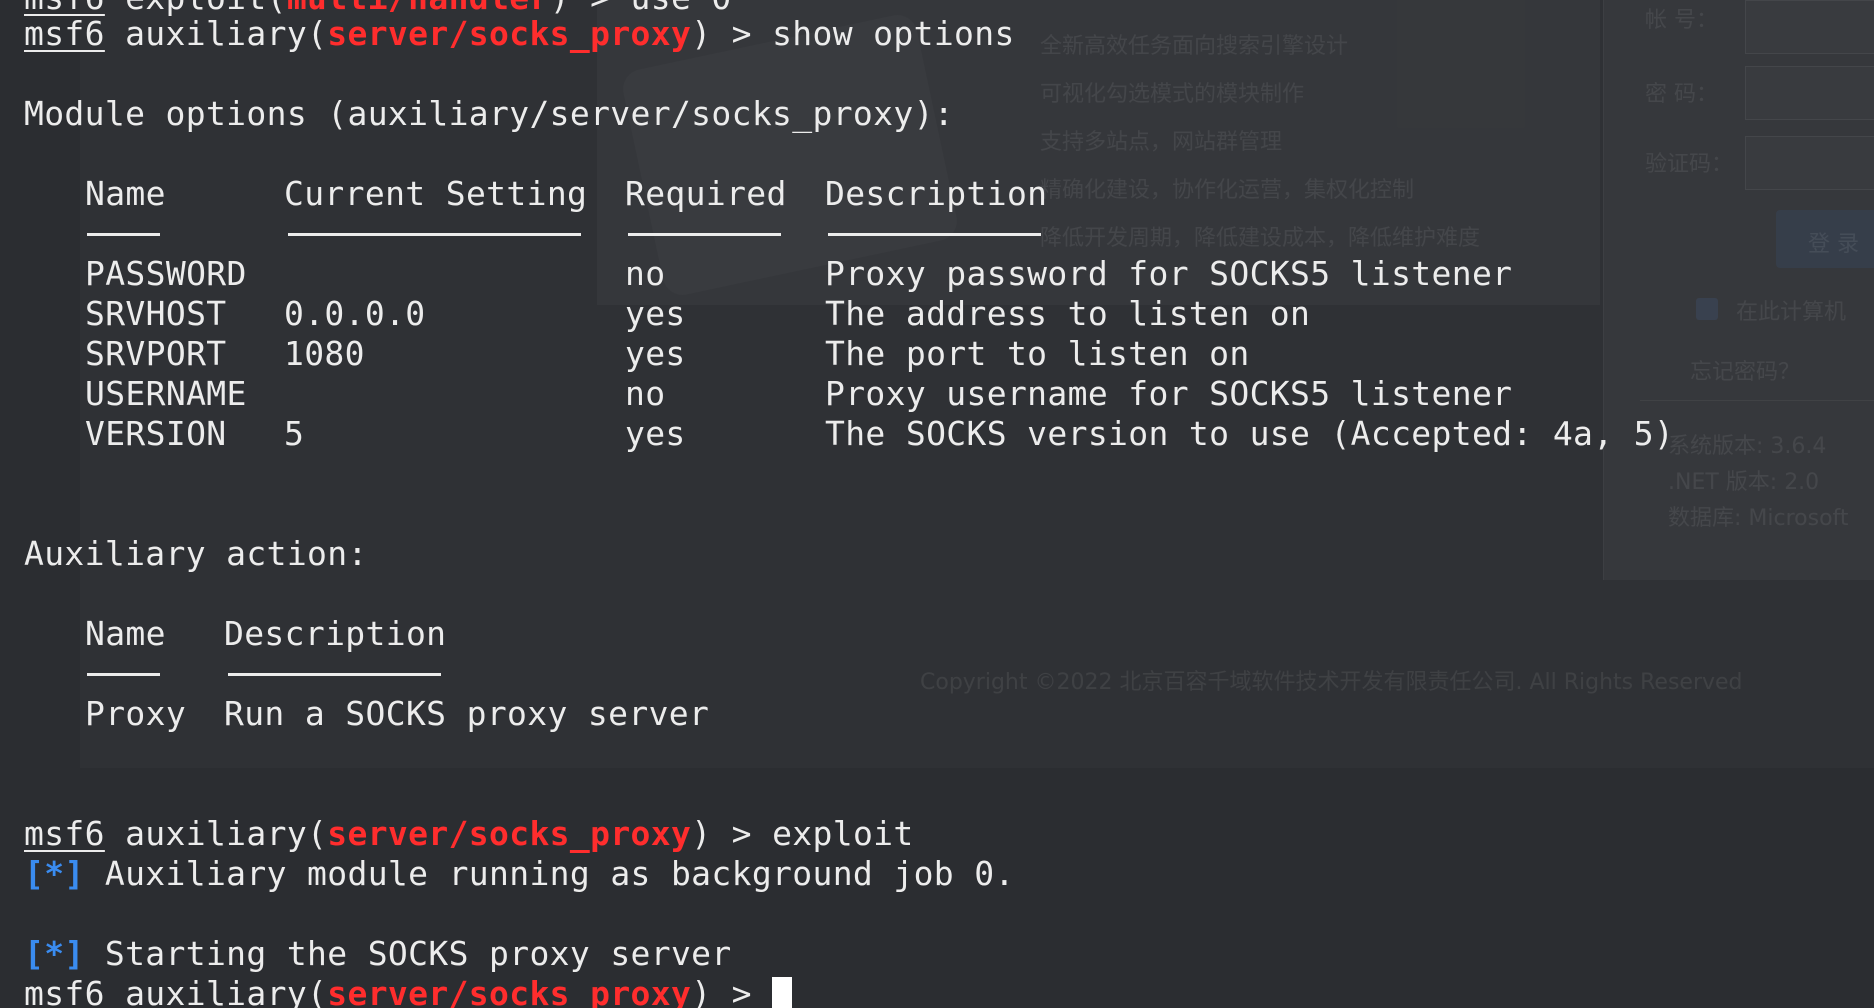  Describe the element at coordinates (324, 353) in the screenshot. I see `option-setting: 1080` at that location.